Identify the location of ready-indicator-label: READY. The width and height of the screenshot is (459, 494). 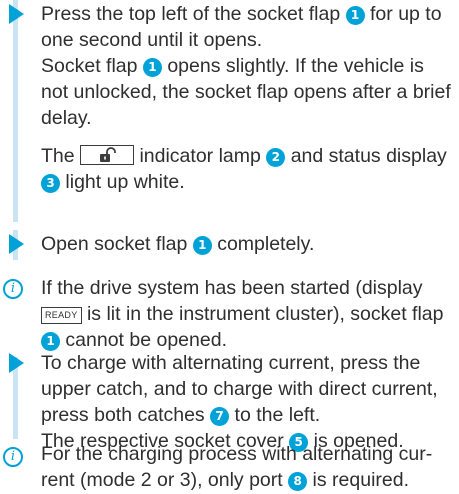
(61, 315).